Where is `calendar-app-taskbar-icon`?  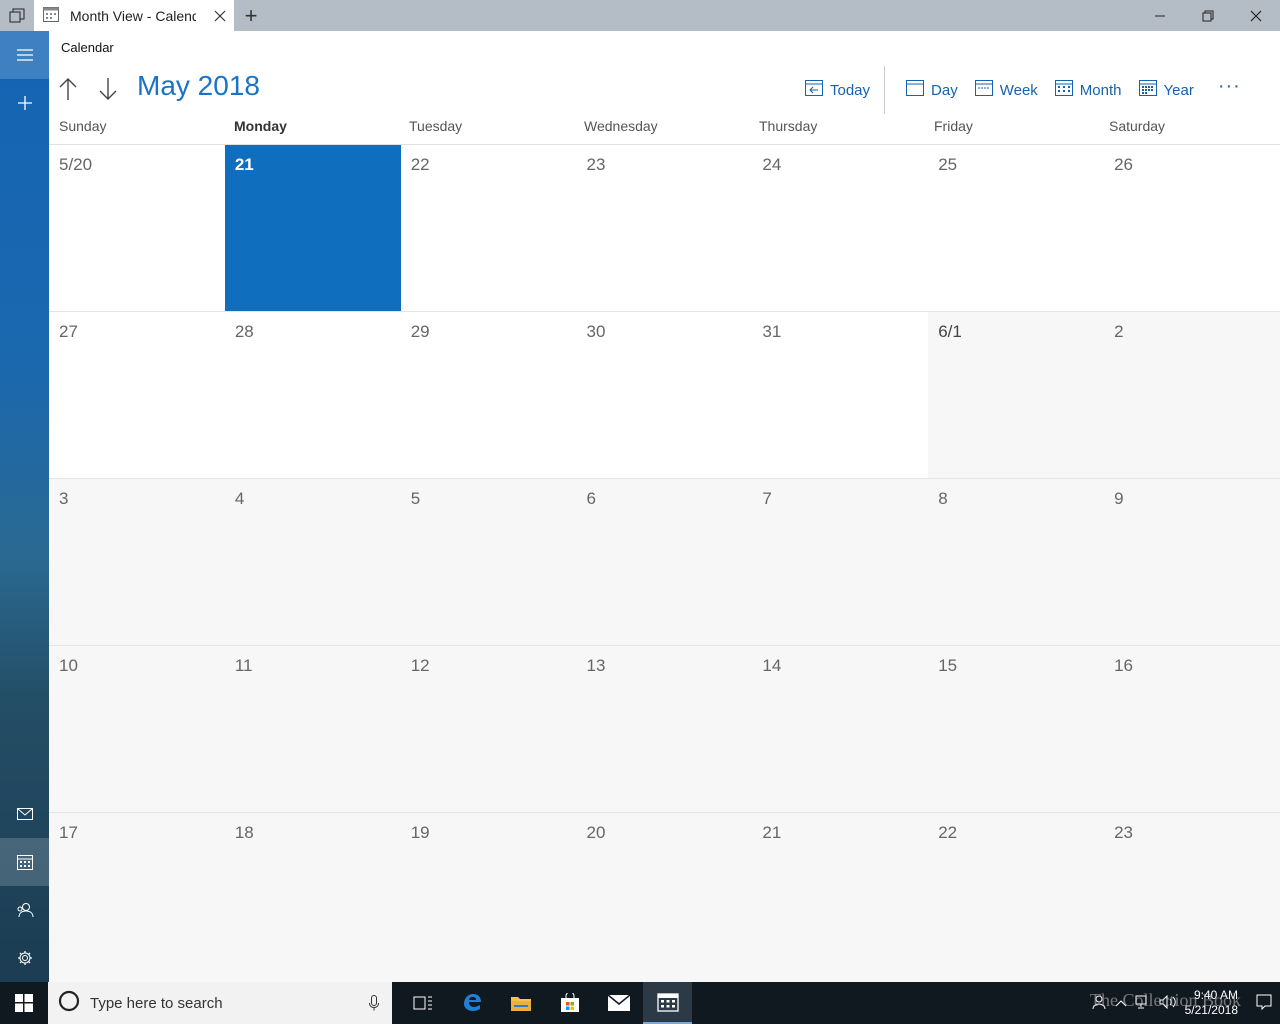 calendar-app-taskbar-icon is located at coordinates (667, 1003).